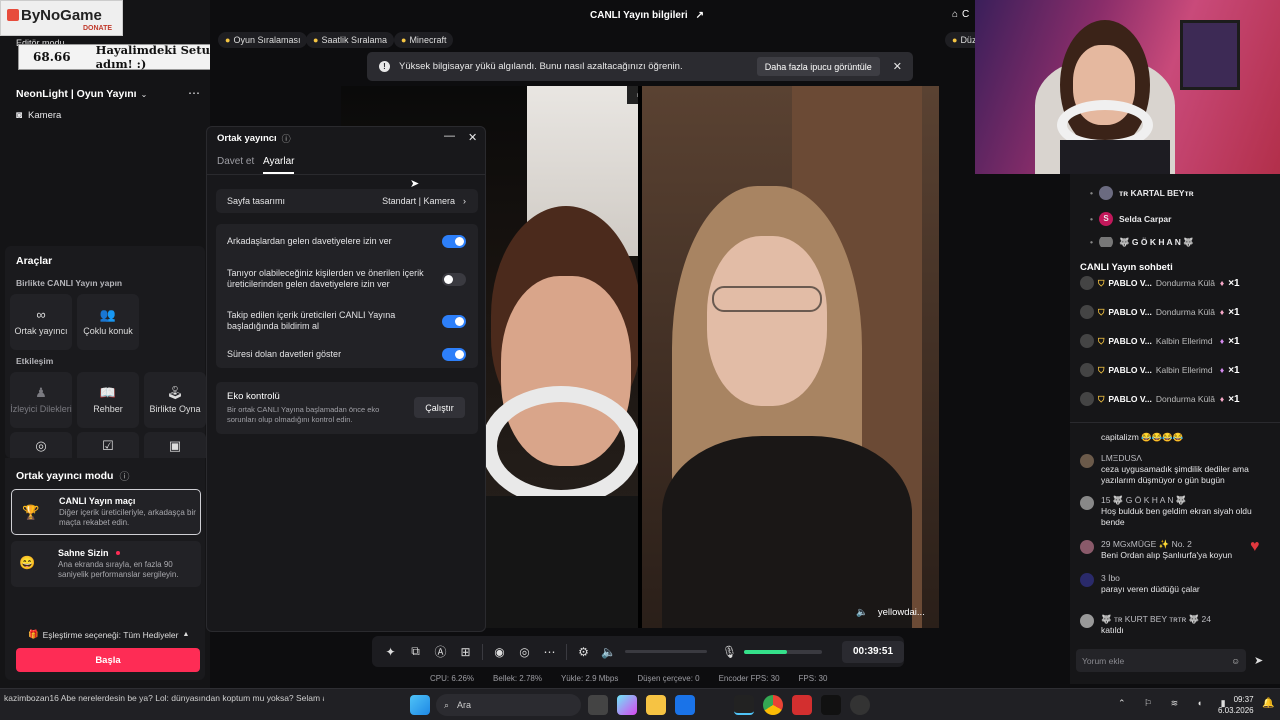 This screenshot has width=1280, height=720. Describe the element at coordinates (454, 321) in the screenshot. I see `toggle-notify` at that location.